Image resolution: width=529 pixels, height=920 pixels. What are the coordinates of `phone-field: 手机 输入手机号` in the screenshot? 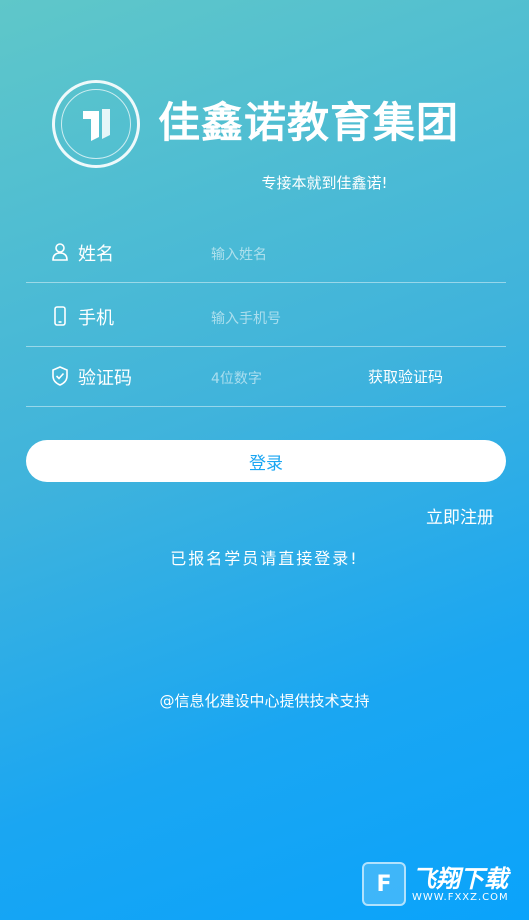 It's located at (266, 316).